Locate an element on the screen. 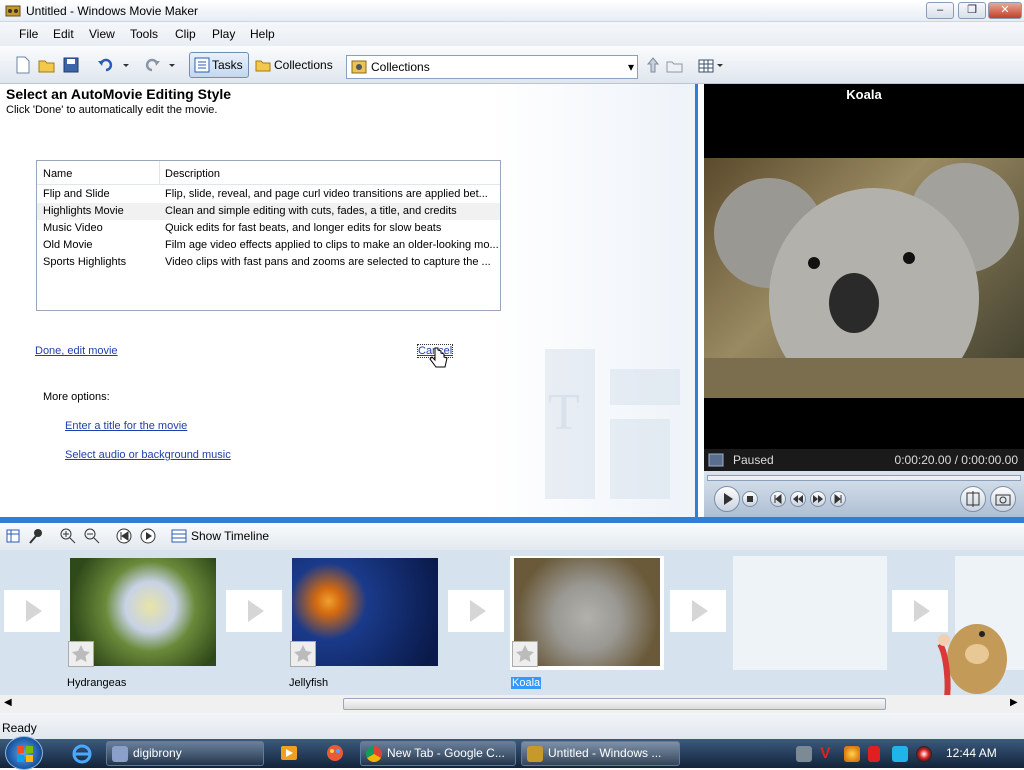  more-options-label: More options: is located at coordinates (76, 397).